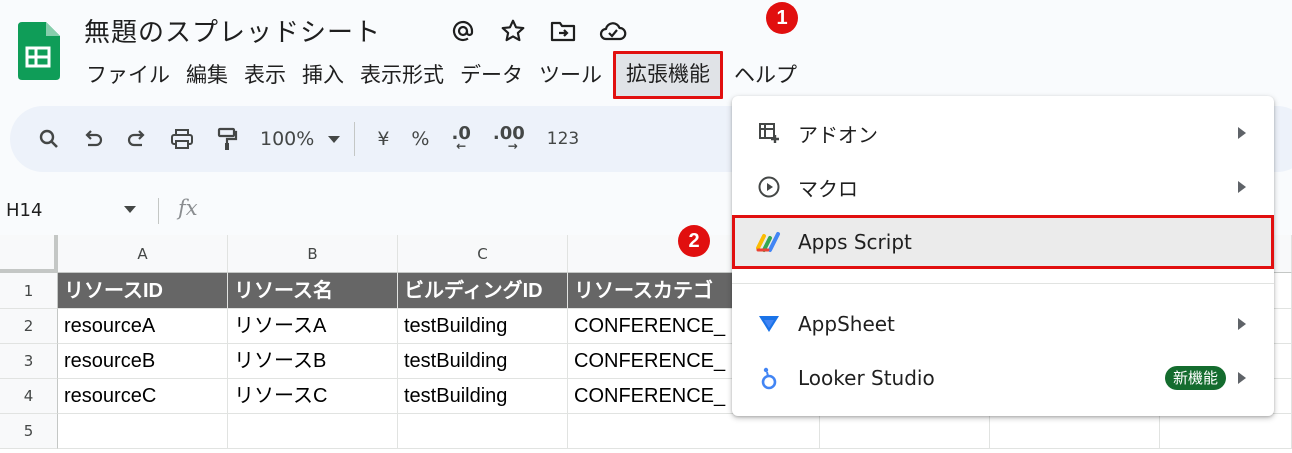  I want to click on menu-item-apps-script: Apps Script, so click(1003, 242).